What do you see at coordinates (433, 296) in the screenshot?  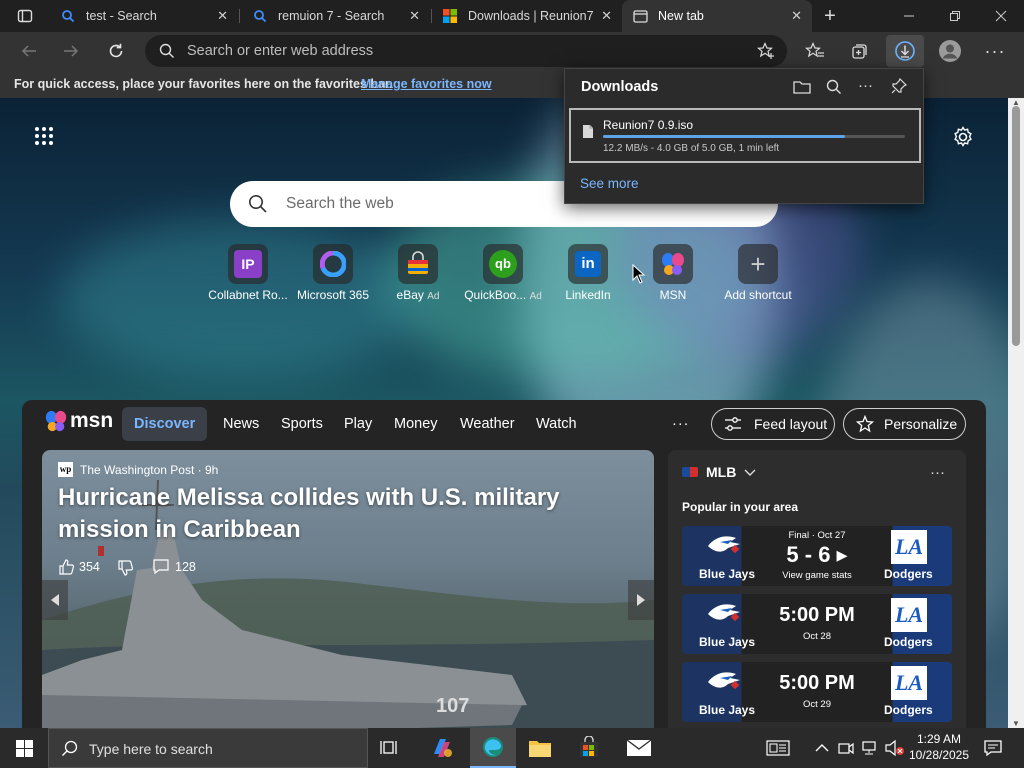 I see `ad-badge: Ad` at bounding box center [433, 296].